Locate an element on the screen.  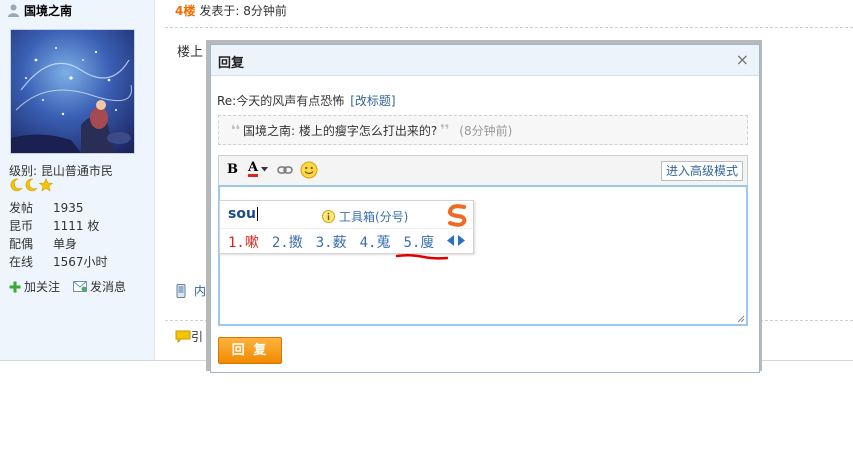
quoted-time: (8分钟前) is located at coordinates (486, 130).